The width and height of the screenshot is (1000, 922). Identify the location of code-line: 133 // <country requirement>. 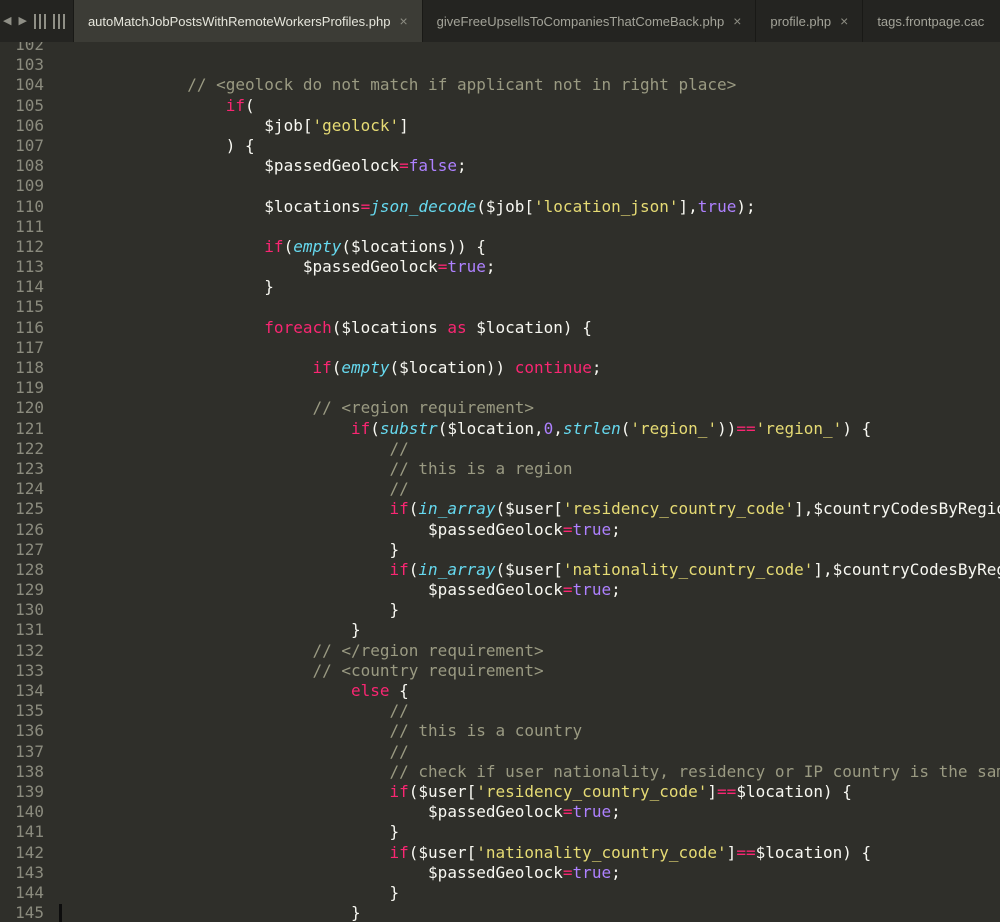
(500, 671).